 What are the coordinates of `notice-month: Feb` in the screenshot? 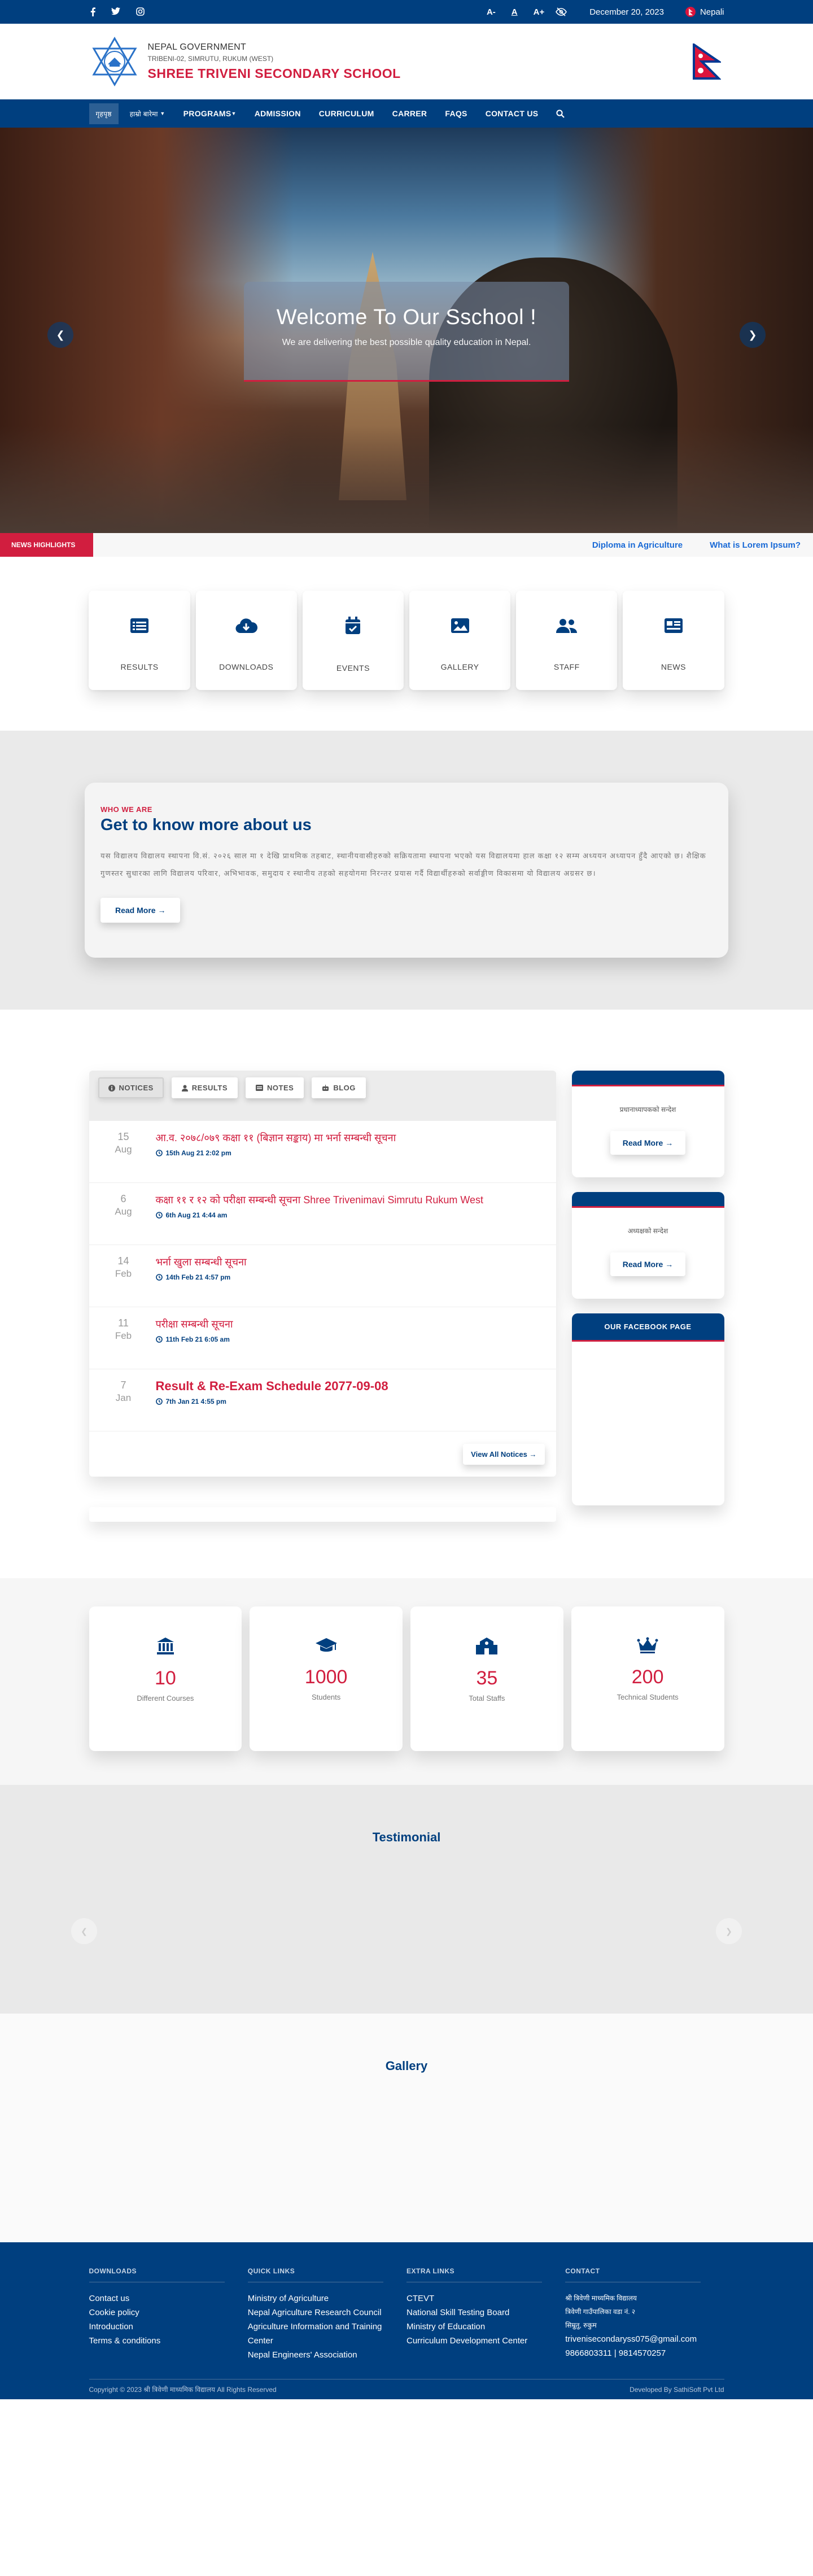 It's located at (123, 1273).